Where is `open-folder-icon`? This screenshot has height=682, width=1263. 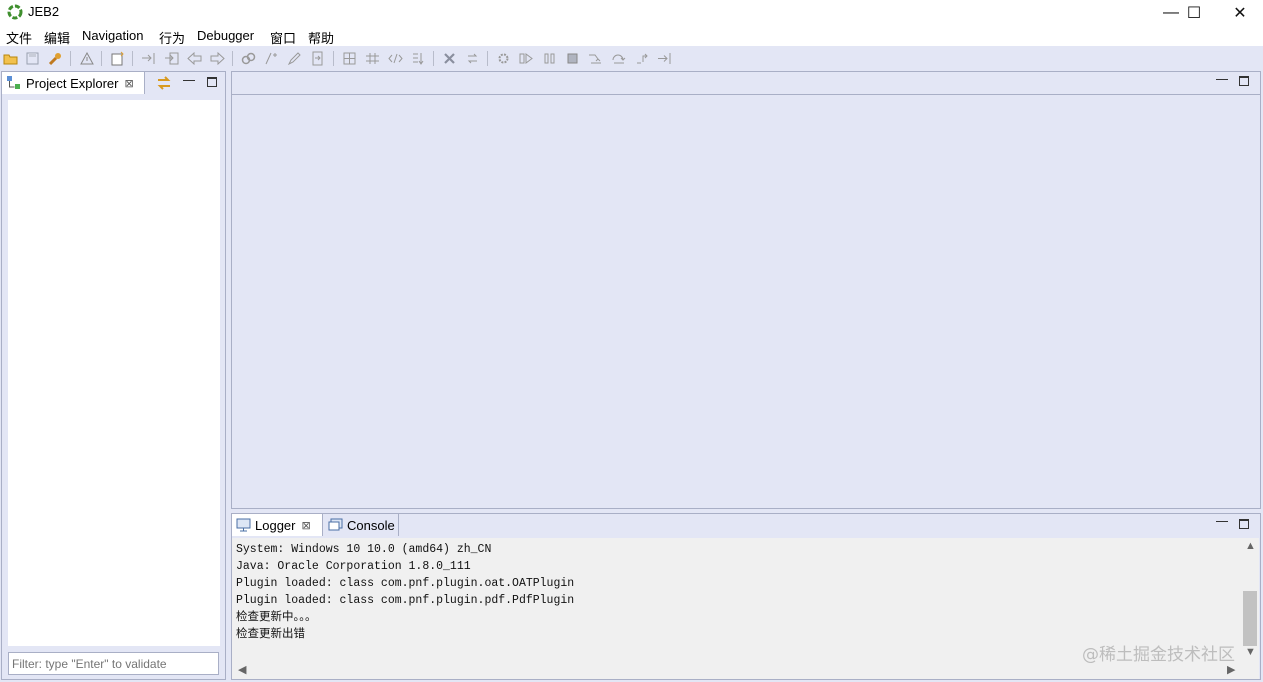
open-folder-icon is located at coordinates (10, 58).